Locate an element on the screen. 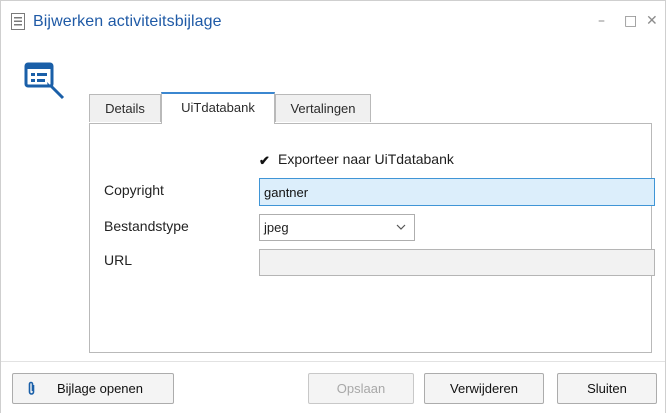 The image size is (666, 413). close-button: Sluiten is located at coordinates (607, 388).